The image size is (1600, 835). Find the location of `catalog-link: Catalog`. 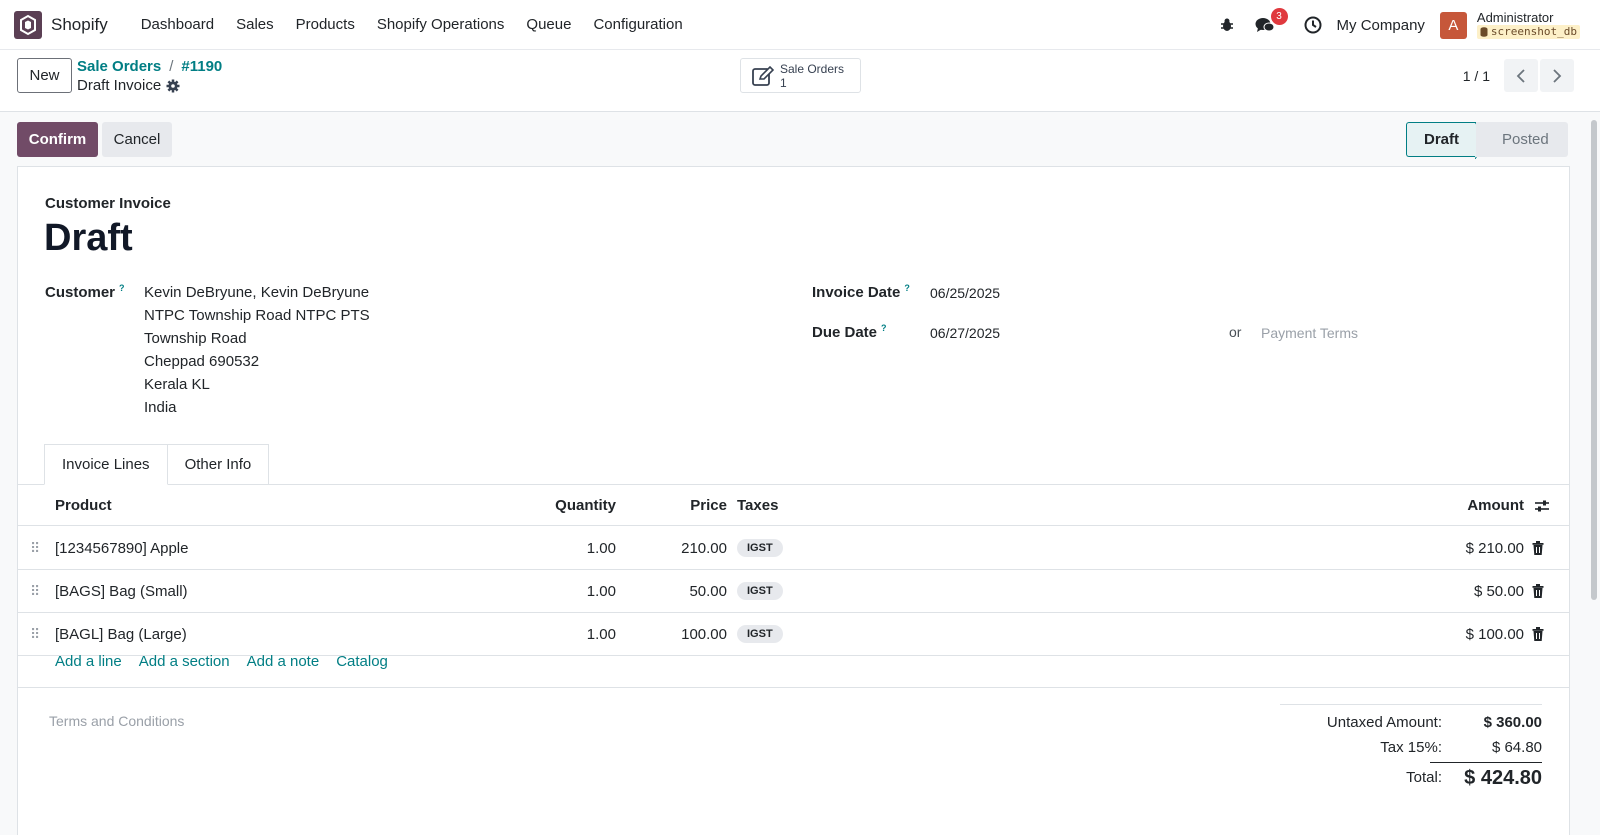

catalog-link: Catalog is located at coordinates (362, 661).